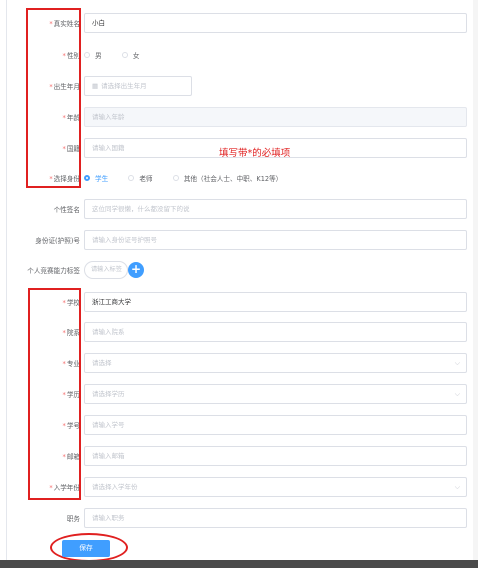 Image resolution: width=478 pixels, height=568 pixels. Describe the element at coordinates (275, 23) in the screenshot. I see `name-input: 小白` at that location.